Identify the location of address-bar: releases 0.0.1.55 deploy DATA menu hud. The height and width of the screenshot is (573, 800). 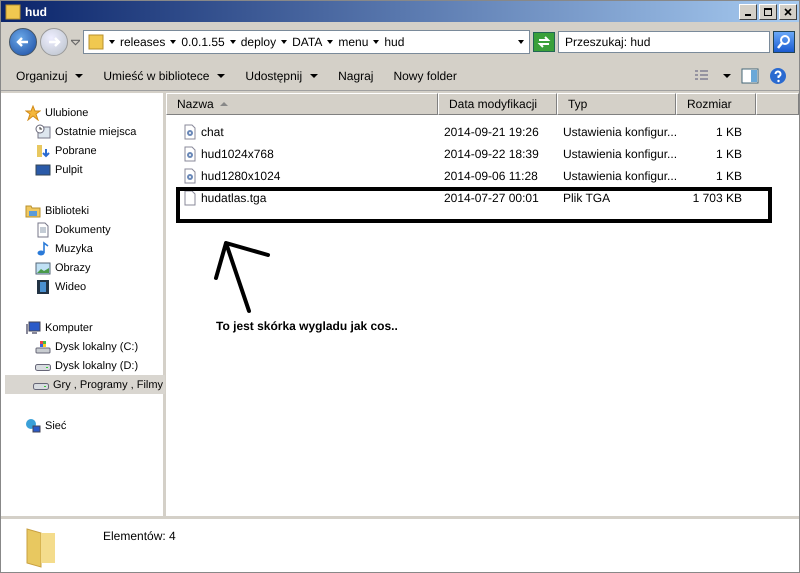
(306, 42).